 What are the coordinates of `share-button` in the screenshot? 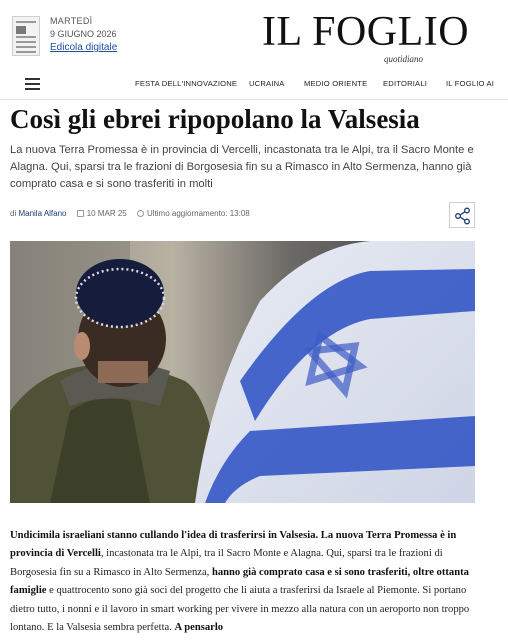 It's located at (462, 215).